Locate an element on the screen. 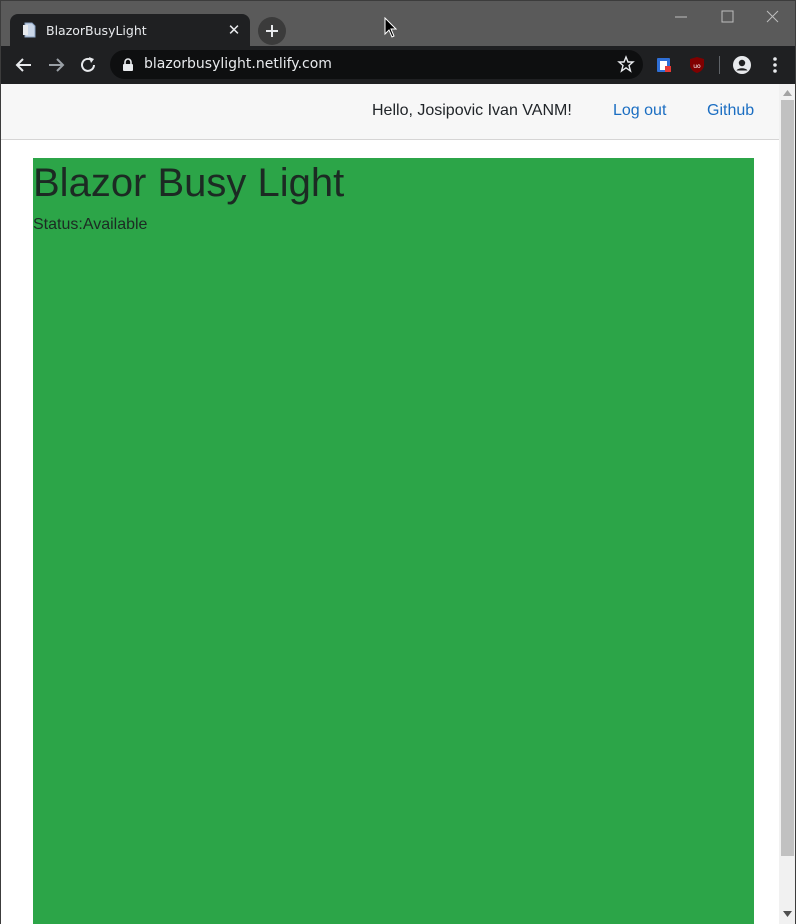 The image size is (796, 924). star-icon is located at coordinates (626, 64).